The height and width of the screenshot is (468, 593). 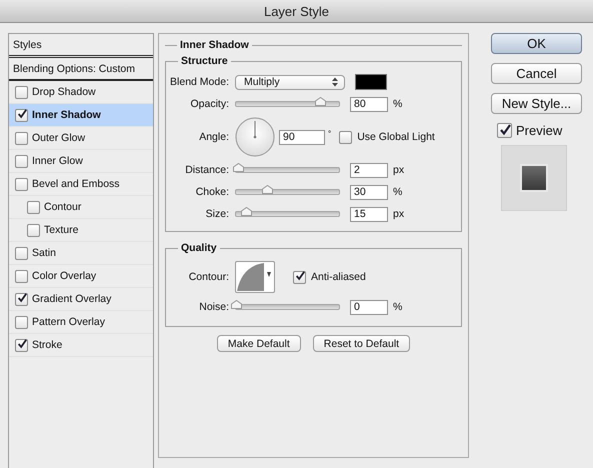 What do you see at coordinates (539, 130) in the screenshot?
I see `preview-label: Preview` at bounding box center [539, 130].